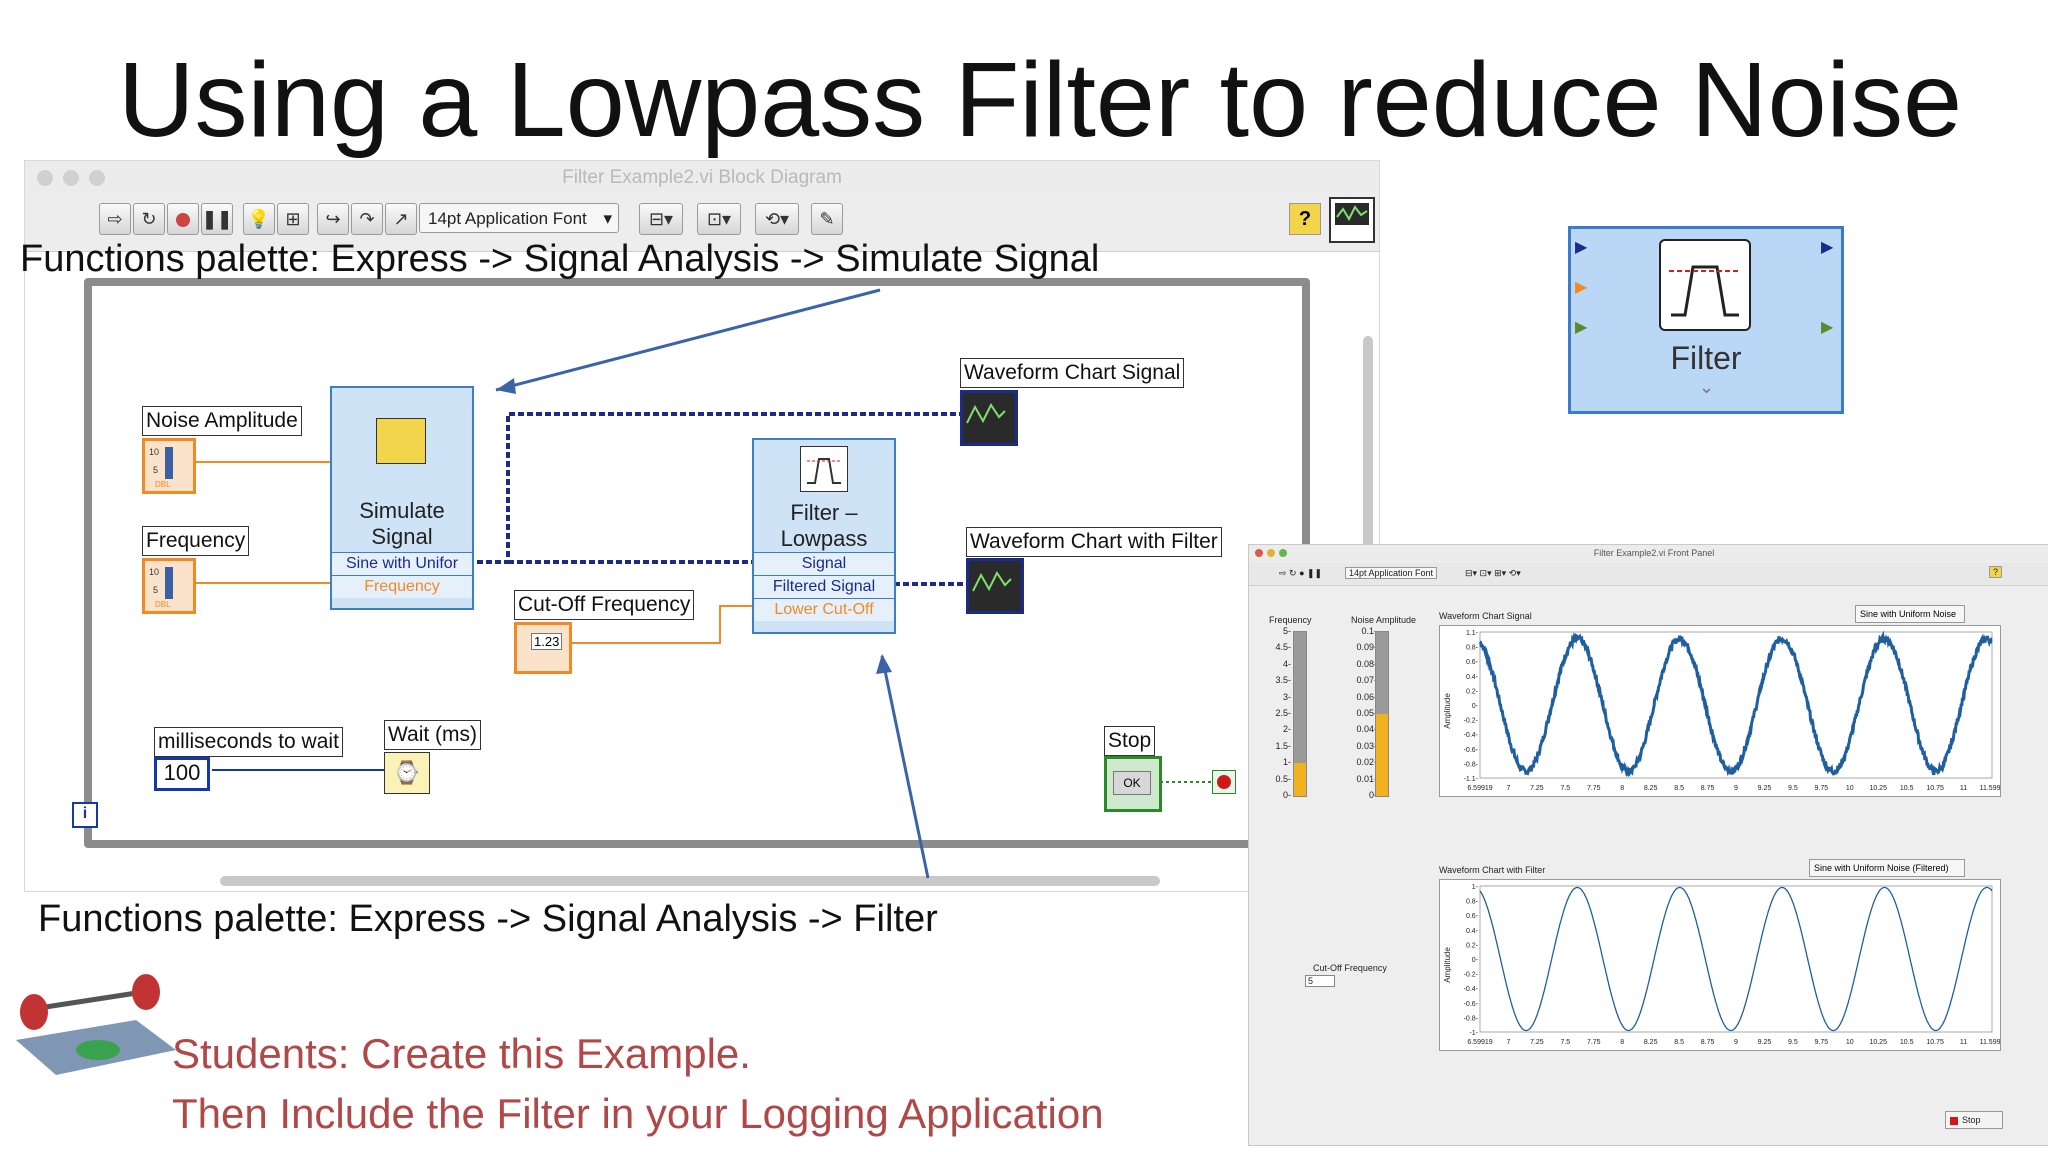  Describe the element at coordinates (169, 586) in the screenshot. I see `frequency-control: 10 5 DBL` at that location.